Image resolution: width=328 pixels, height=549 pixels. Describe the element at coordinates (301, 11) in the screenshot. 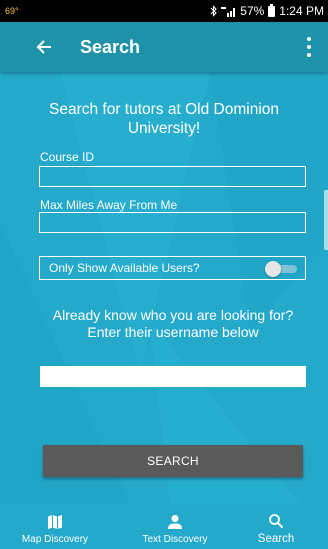

I see `status-time: 1:24 PM` at that location.